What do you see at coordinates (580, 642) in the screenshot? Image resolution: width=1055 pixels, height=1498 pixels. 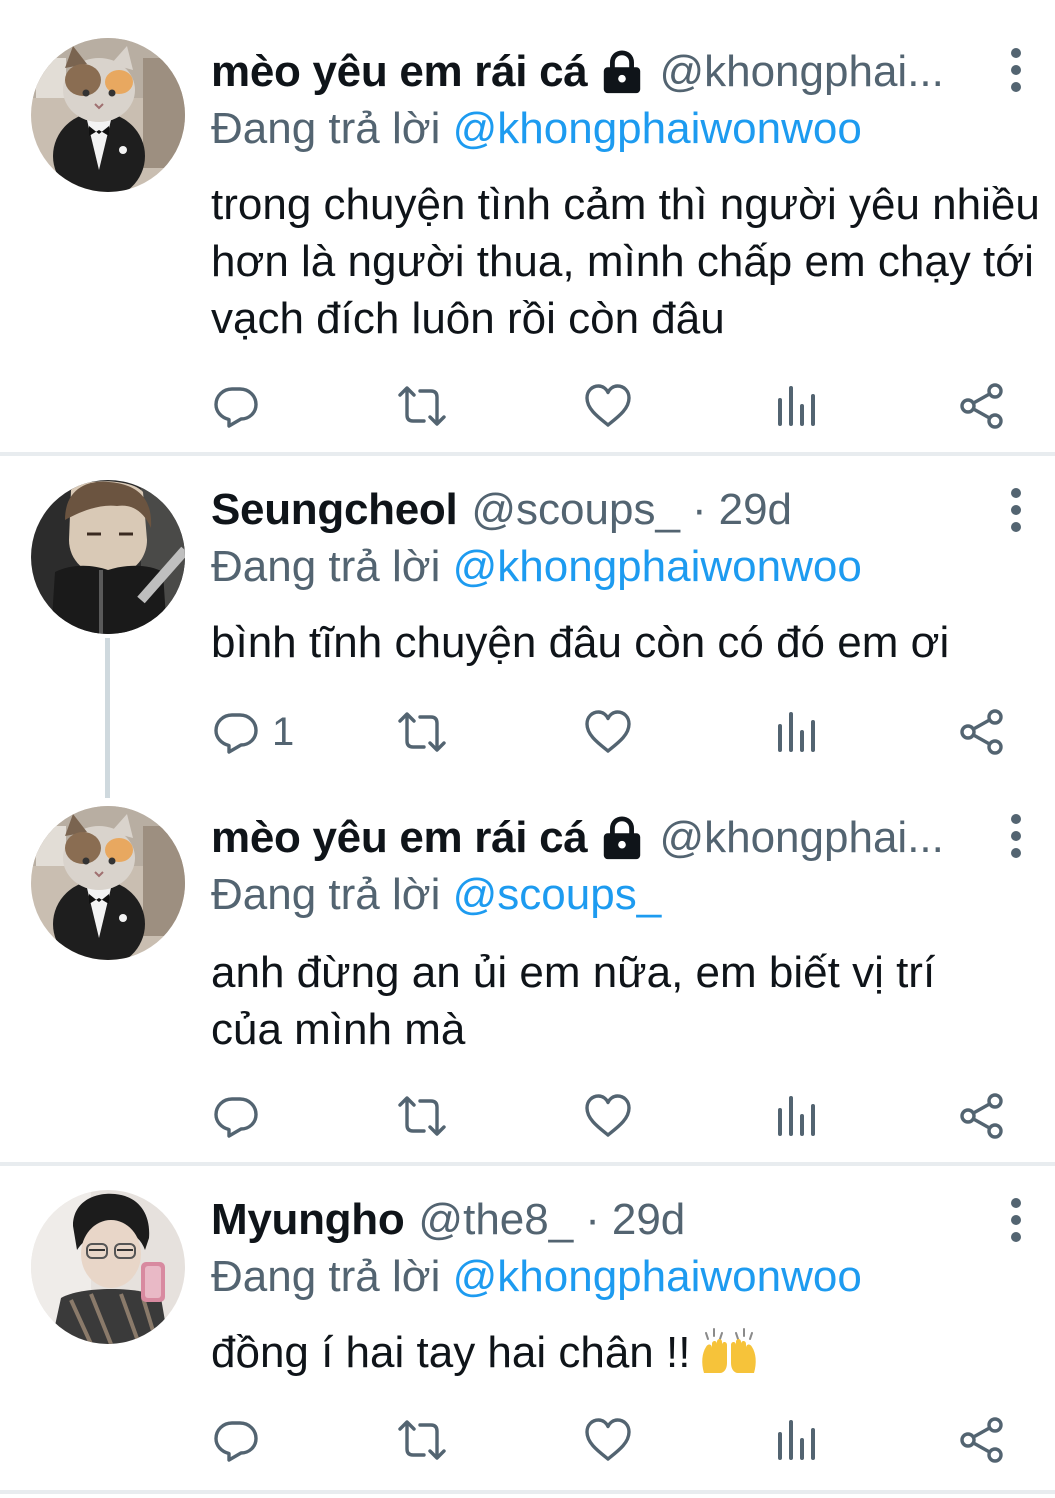 I see `tweet-text: bình tĩnh chuyện đâu còn có đó em ơi` at bounding box center [580, 642].